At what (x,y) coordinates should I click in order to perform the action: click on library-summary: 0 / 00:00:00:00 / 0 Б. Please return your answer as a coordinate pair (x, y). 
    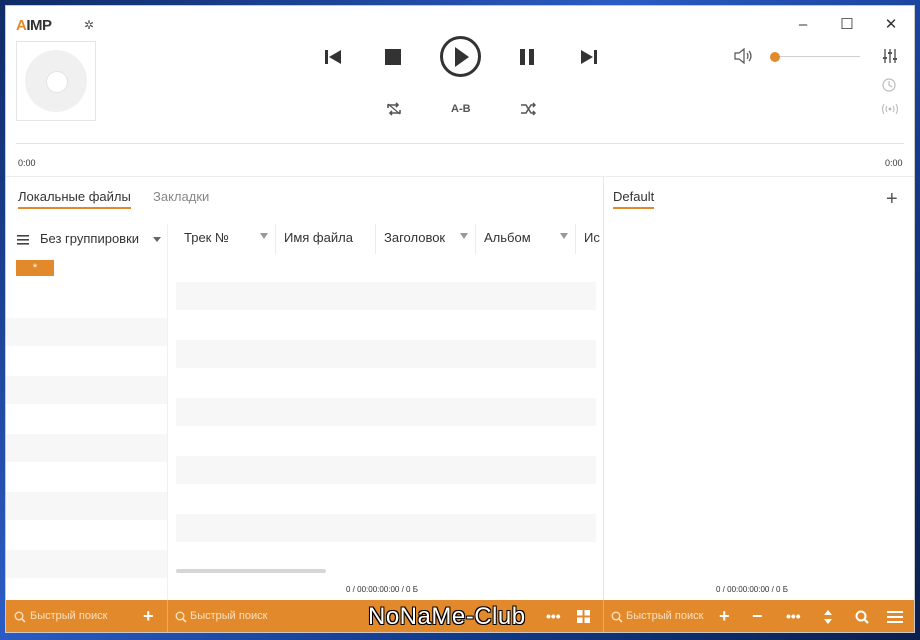
    Looking at the image, I should click on (382, 589).